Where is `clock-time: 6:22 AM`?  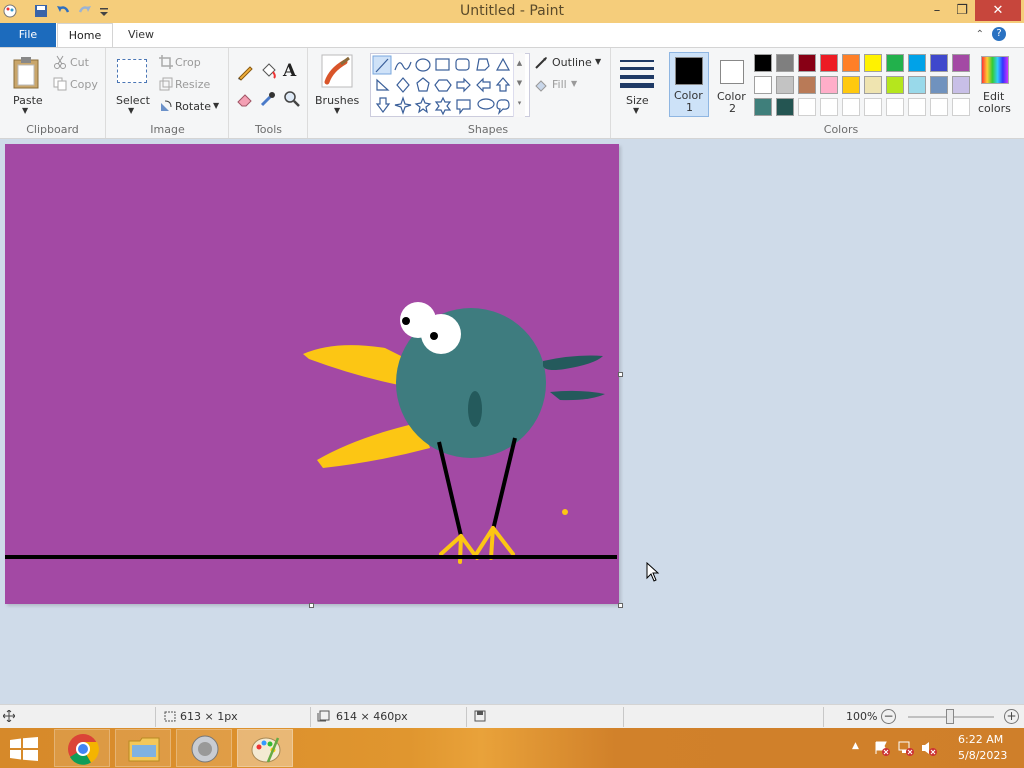
clock-time: 6:22 AM is located at coordinates (980, 739).